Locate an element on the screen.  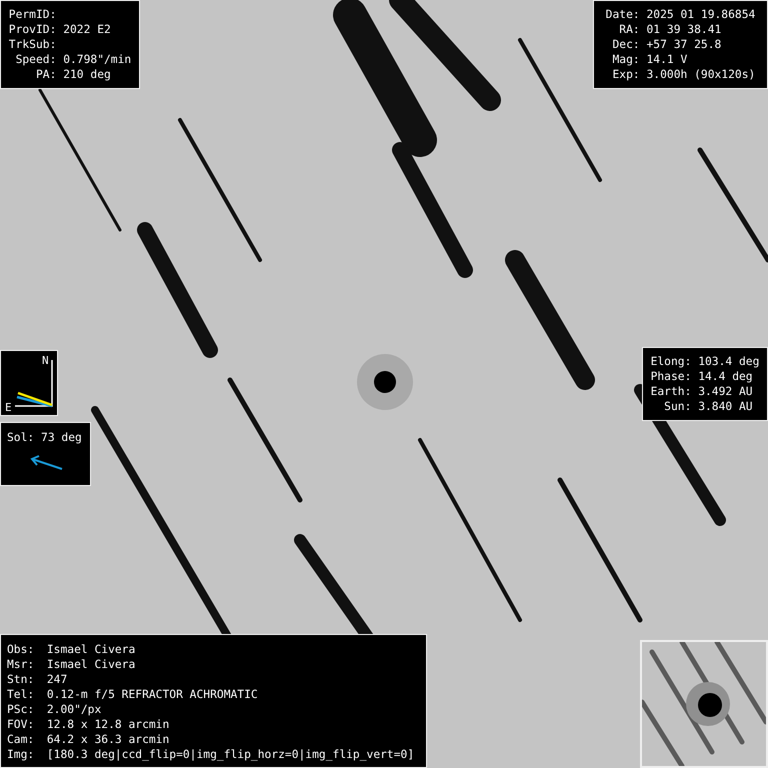
field-value: 3.000h (90x120s) is located at coordinates (701, 74).